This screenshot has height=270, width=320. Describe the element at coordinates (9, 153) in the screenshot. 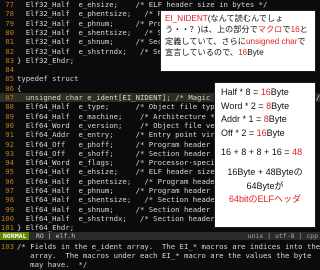

I see `line-number: 93` at that location.